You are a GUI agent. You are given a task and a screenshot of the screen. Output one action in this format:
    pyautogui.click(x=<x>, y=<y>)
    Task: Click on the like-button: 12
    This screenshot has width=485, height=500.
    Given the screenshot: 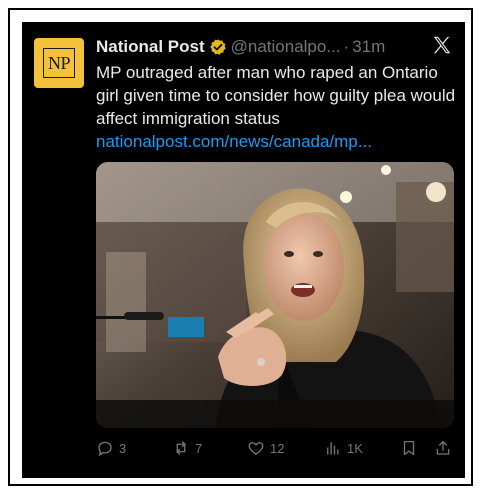 What is the action you would take?
    pyautogui.click(x=265, y=448)
    